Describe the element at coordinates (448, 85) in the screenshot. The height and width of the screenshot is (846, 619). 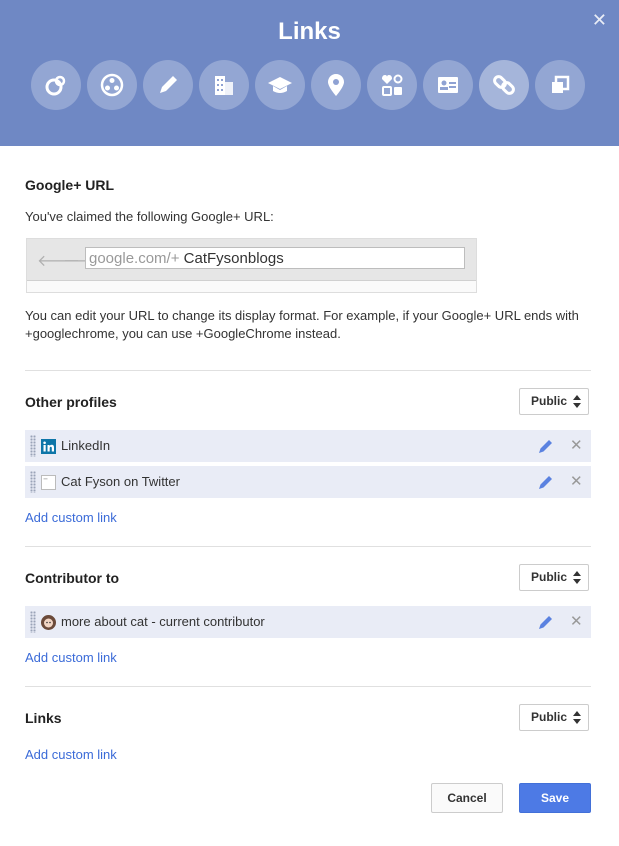
I see `contact-card-icon` at that location.